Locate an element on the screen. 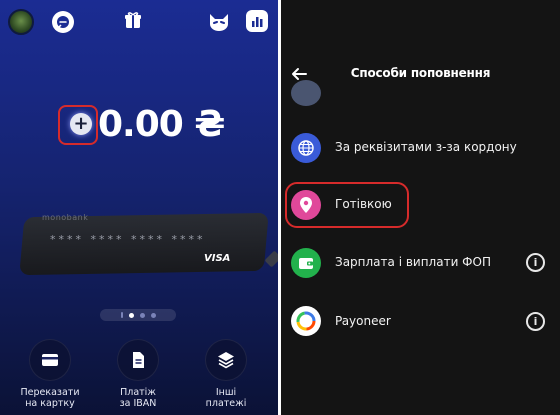 Image resolution: width=560 pixels, height=415 pixels. balance-amount: 0.00 ₴ is located at coordinates (161, 124).